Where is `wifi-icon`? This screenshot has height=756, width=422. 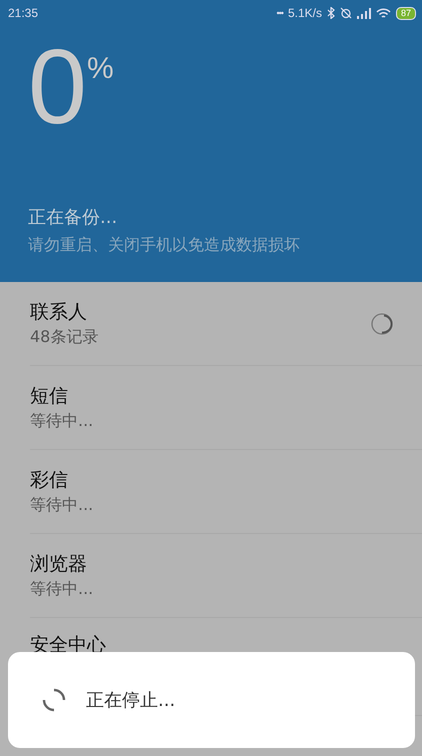
wifi-icon is located at coordinates (383, 13).